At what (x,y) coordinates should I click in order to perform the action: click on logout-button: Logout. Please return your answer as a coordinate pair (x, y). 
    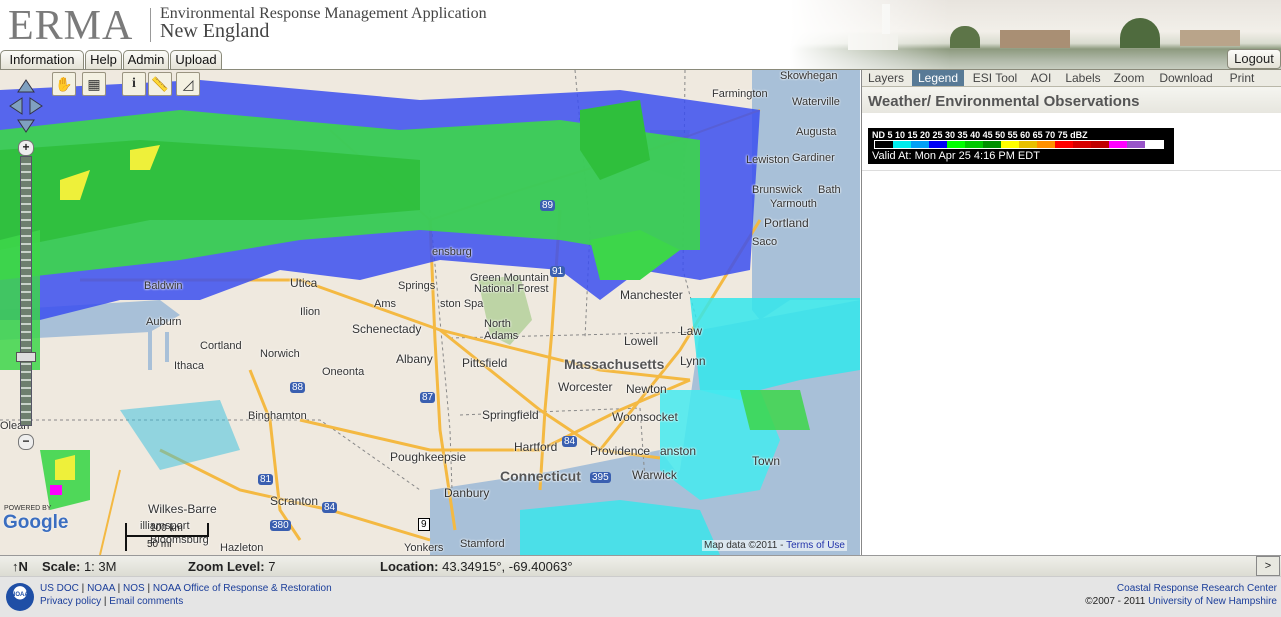
    Looking at the image, I should click on (1254, 59).